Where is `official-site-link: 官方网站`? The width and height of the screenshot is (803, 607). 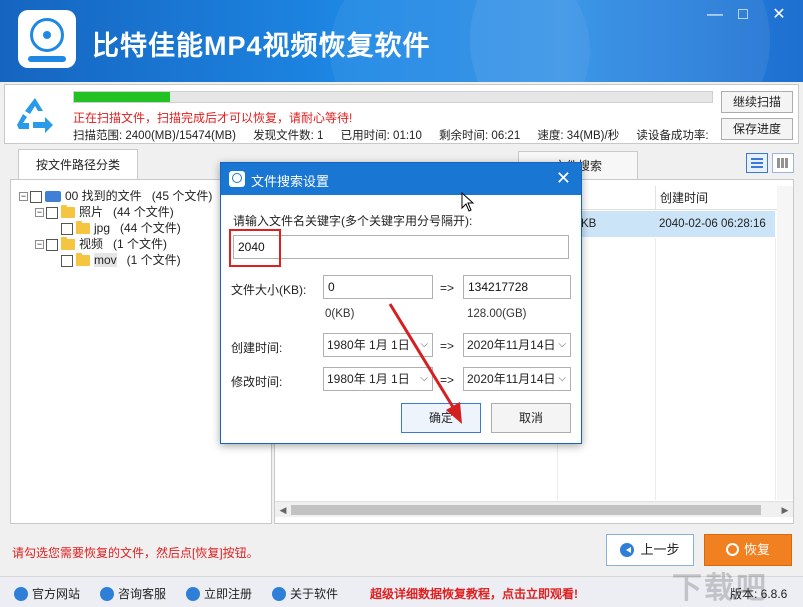 official-site-link: 官方网站 is located at coordinates (47, 593).